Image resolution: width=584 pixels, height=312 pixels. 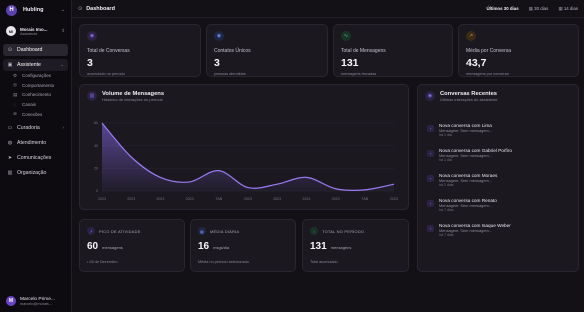 I want to click on mini-badge: ▦ MÉDIA DIÁRIA, so click(x=219, y=231).